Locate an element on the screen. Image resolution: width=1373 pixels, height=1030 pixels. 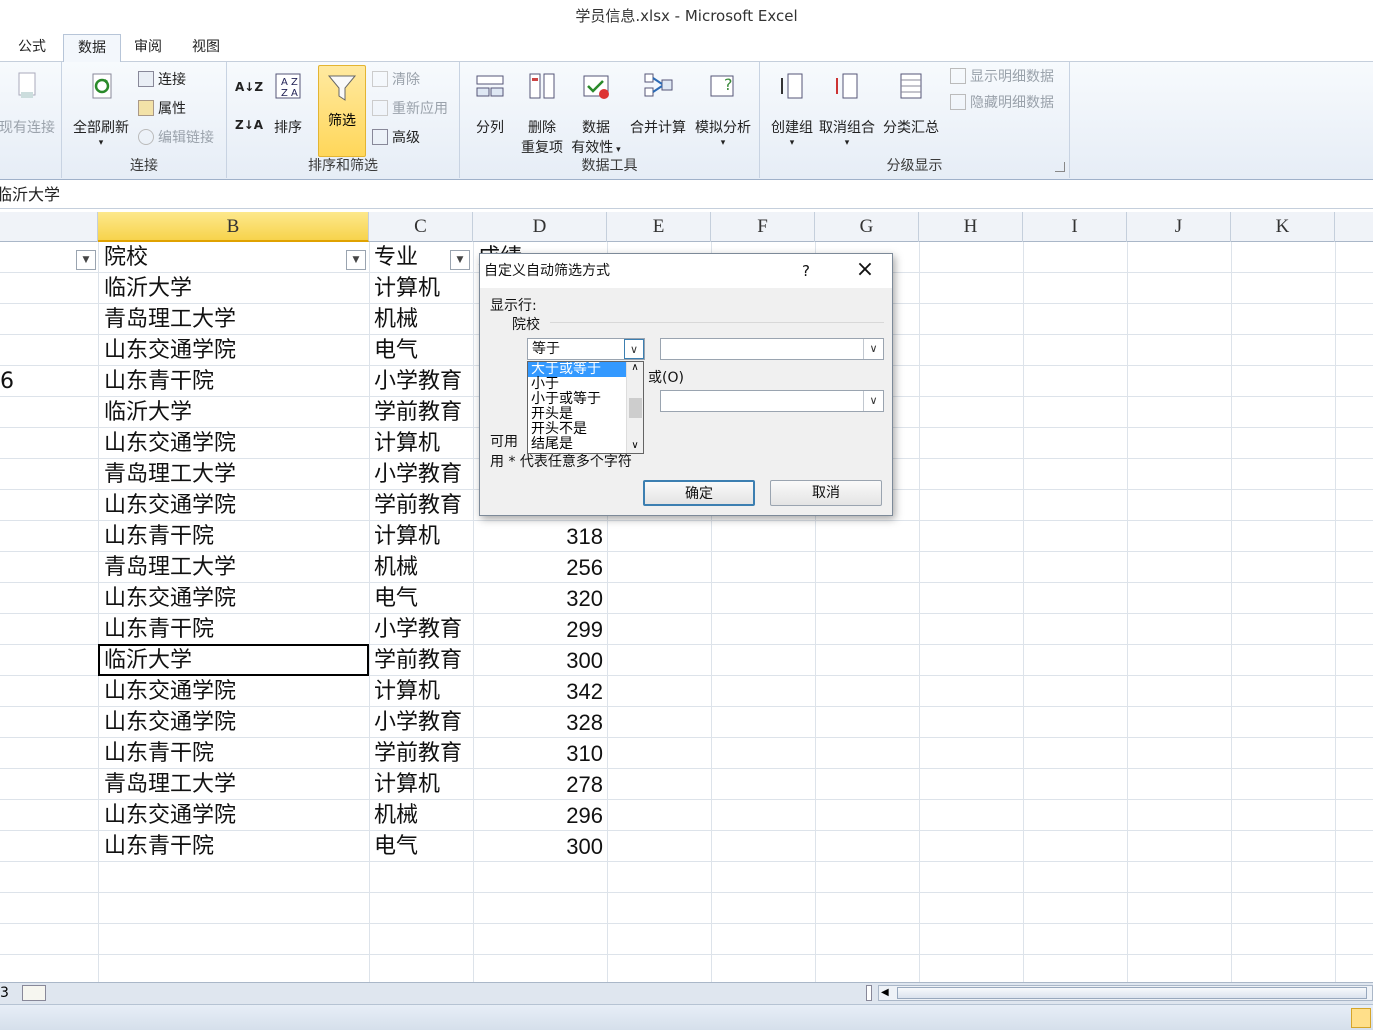
column-header-h: H is located at coordinates (971, 227).